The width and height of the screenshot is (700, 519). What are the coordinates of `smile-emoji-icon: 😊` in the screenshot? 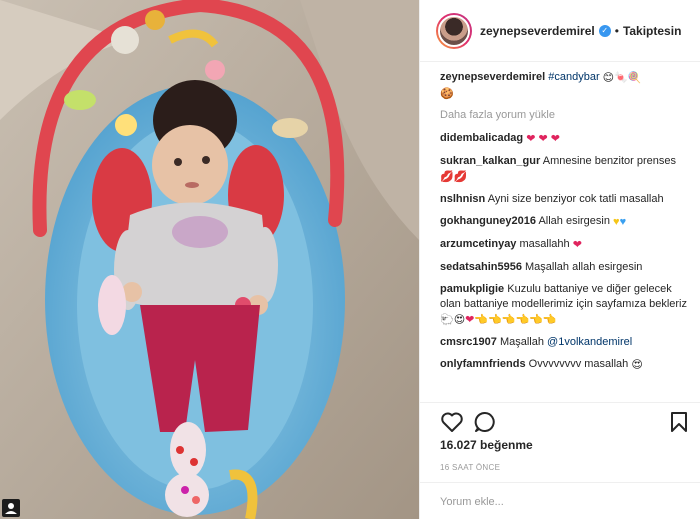 It's located at (608, 78).